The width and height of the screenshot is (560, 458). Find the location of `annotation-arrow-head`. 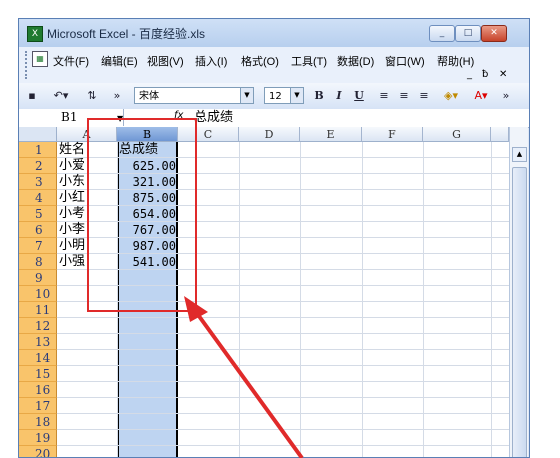

annotation-arrow-head is located at coordinates (196, 309).